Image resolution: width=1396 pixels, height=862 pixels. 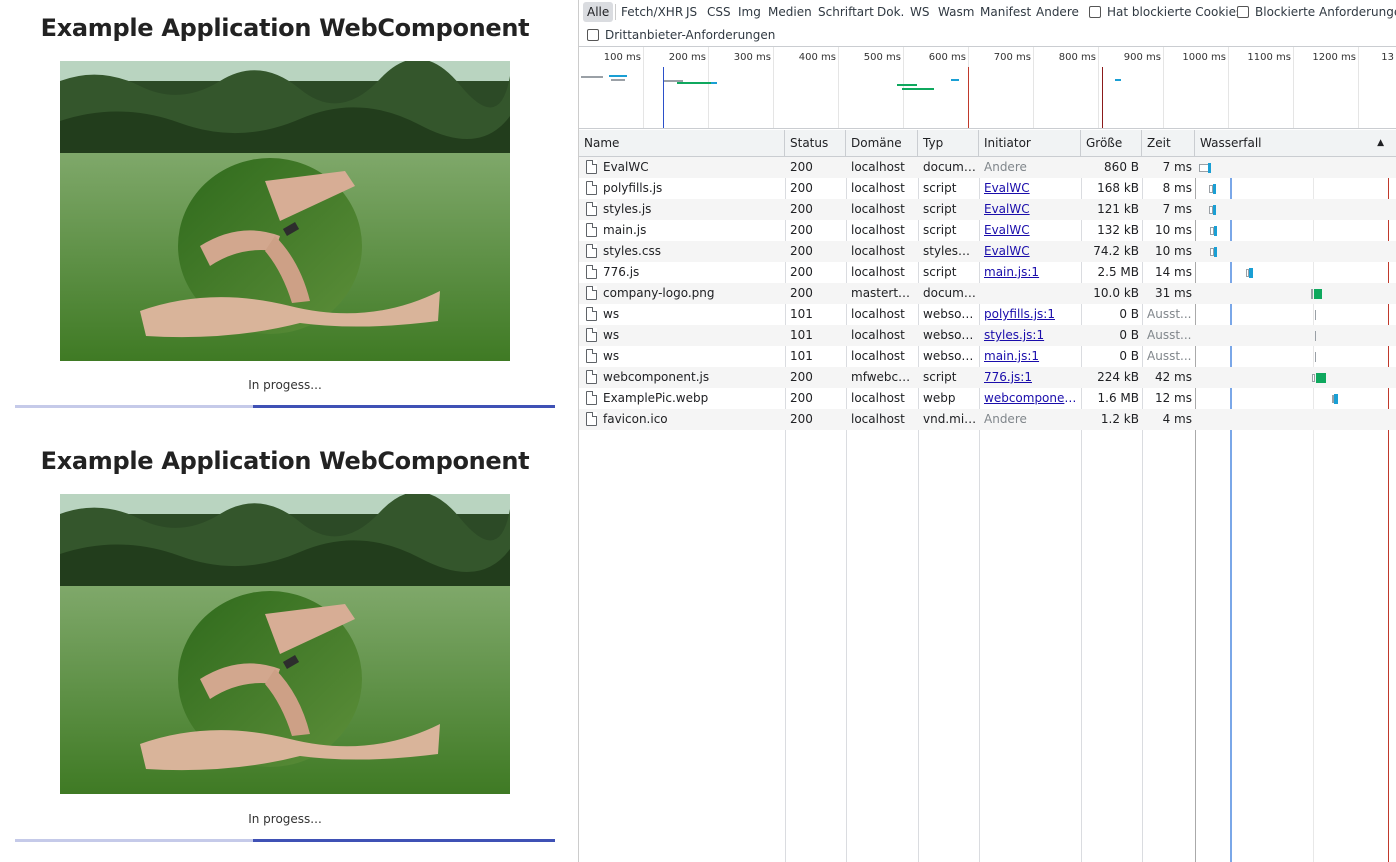 I want to click on sort-ascending-icon: ▲, so click(x=1380, y=143).